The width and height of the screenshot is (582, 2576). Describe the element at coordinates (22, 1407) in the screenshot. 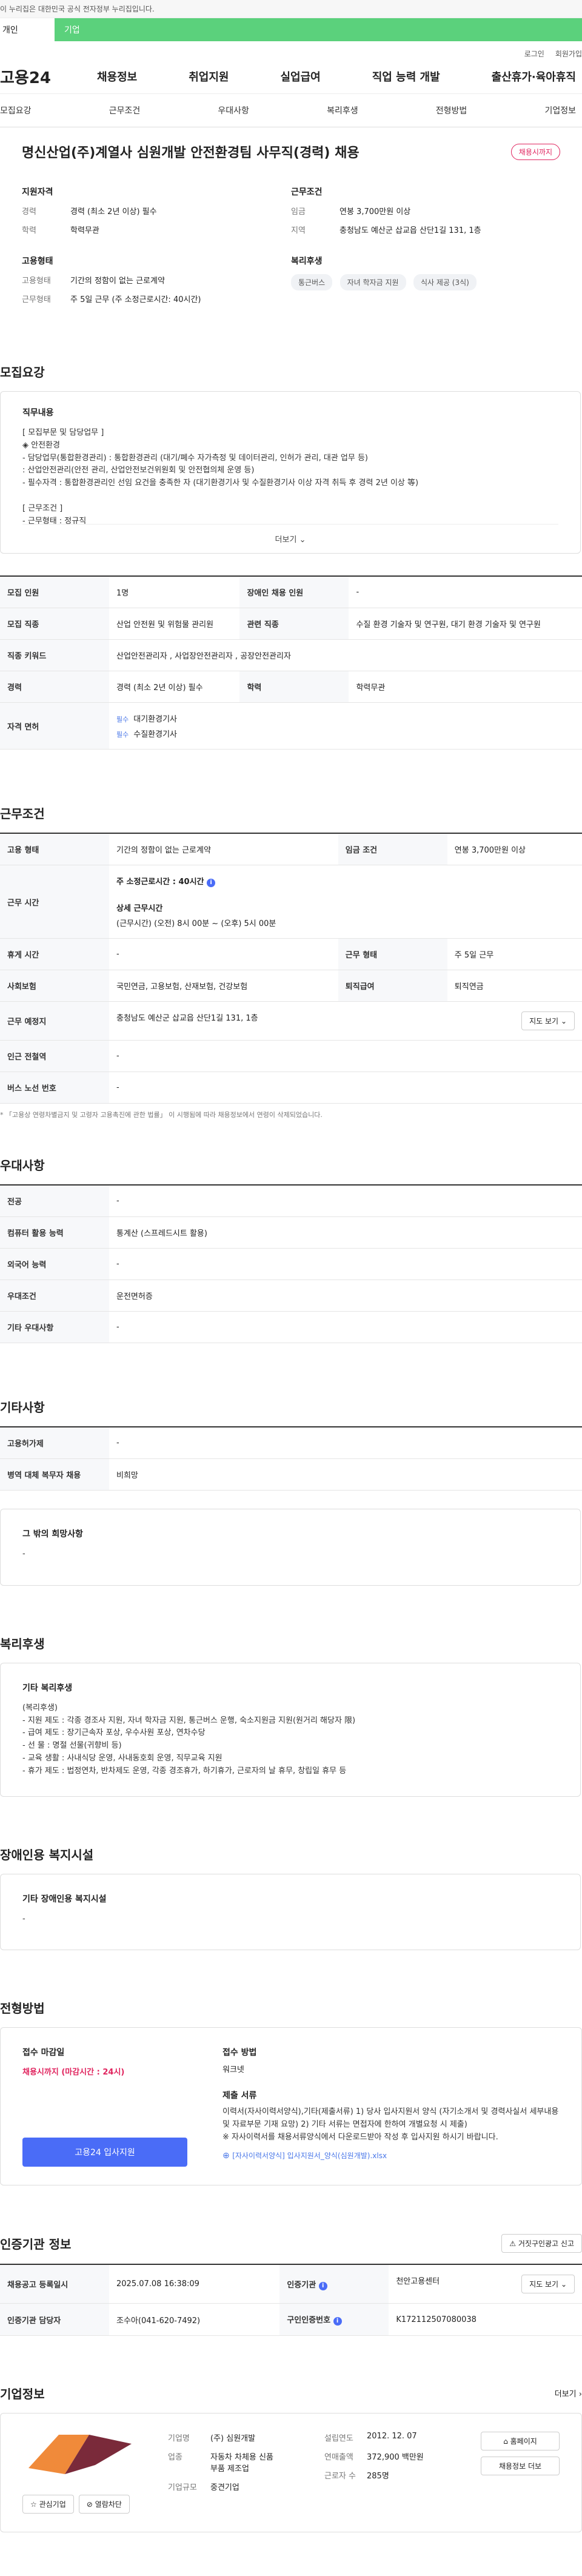

I see `section-etc: 기타사항` at that location.